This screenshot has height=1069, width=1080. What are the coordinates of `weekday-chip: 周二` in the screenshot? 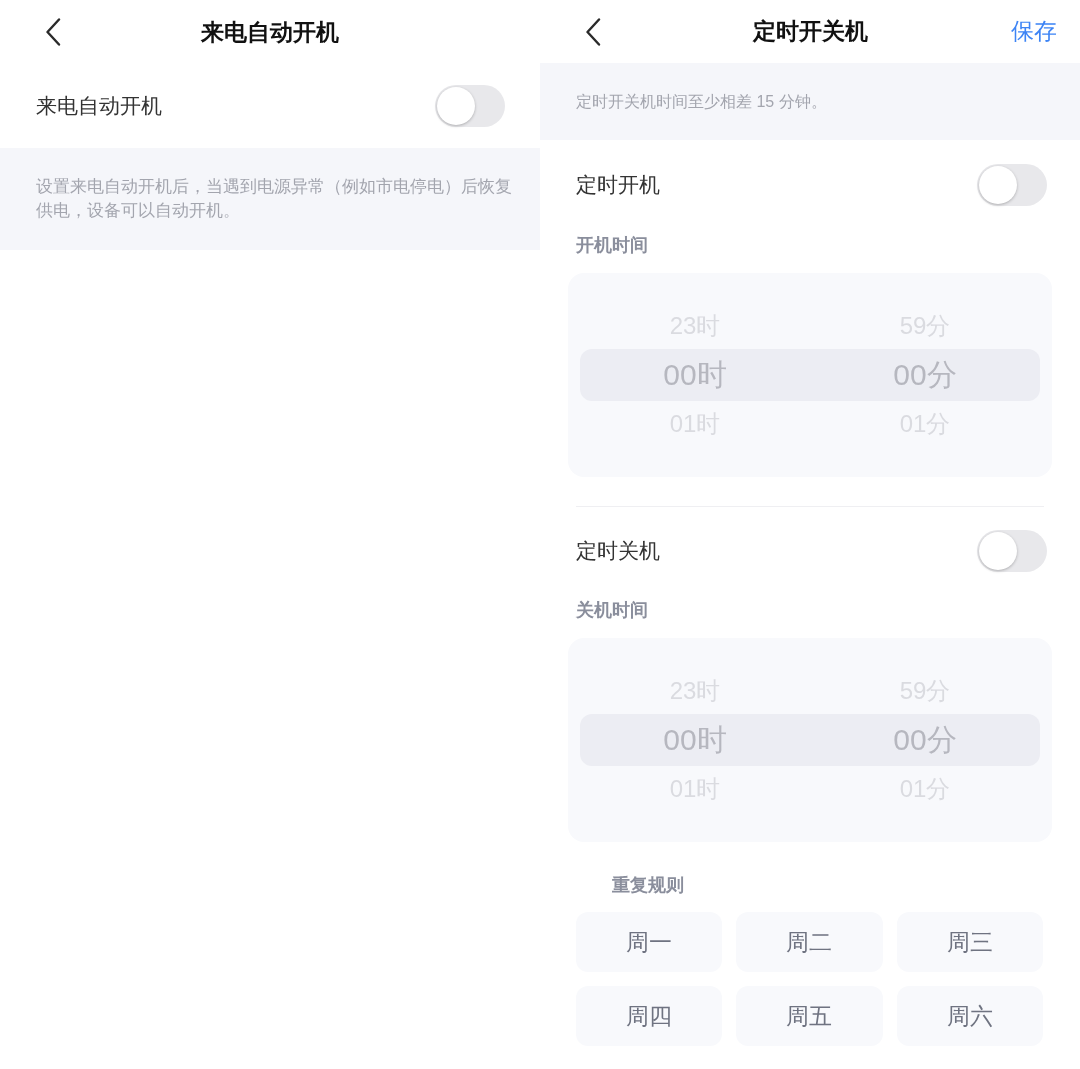 It's located at (809, 942).